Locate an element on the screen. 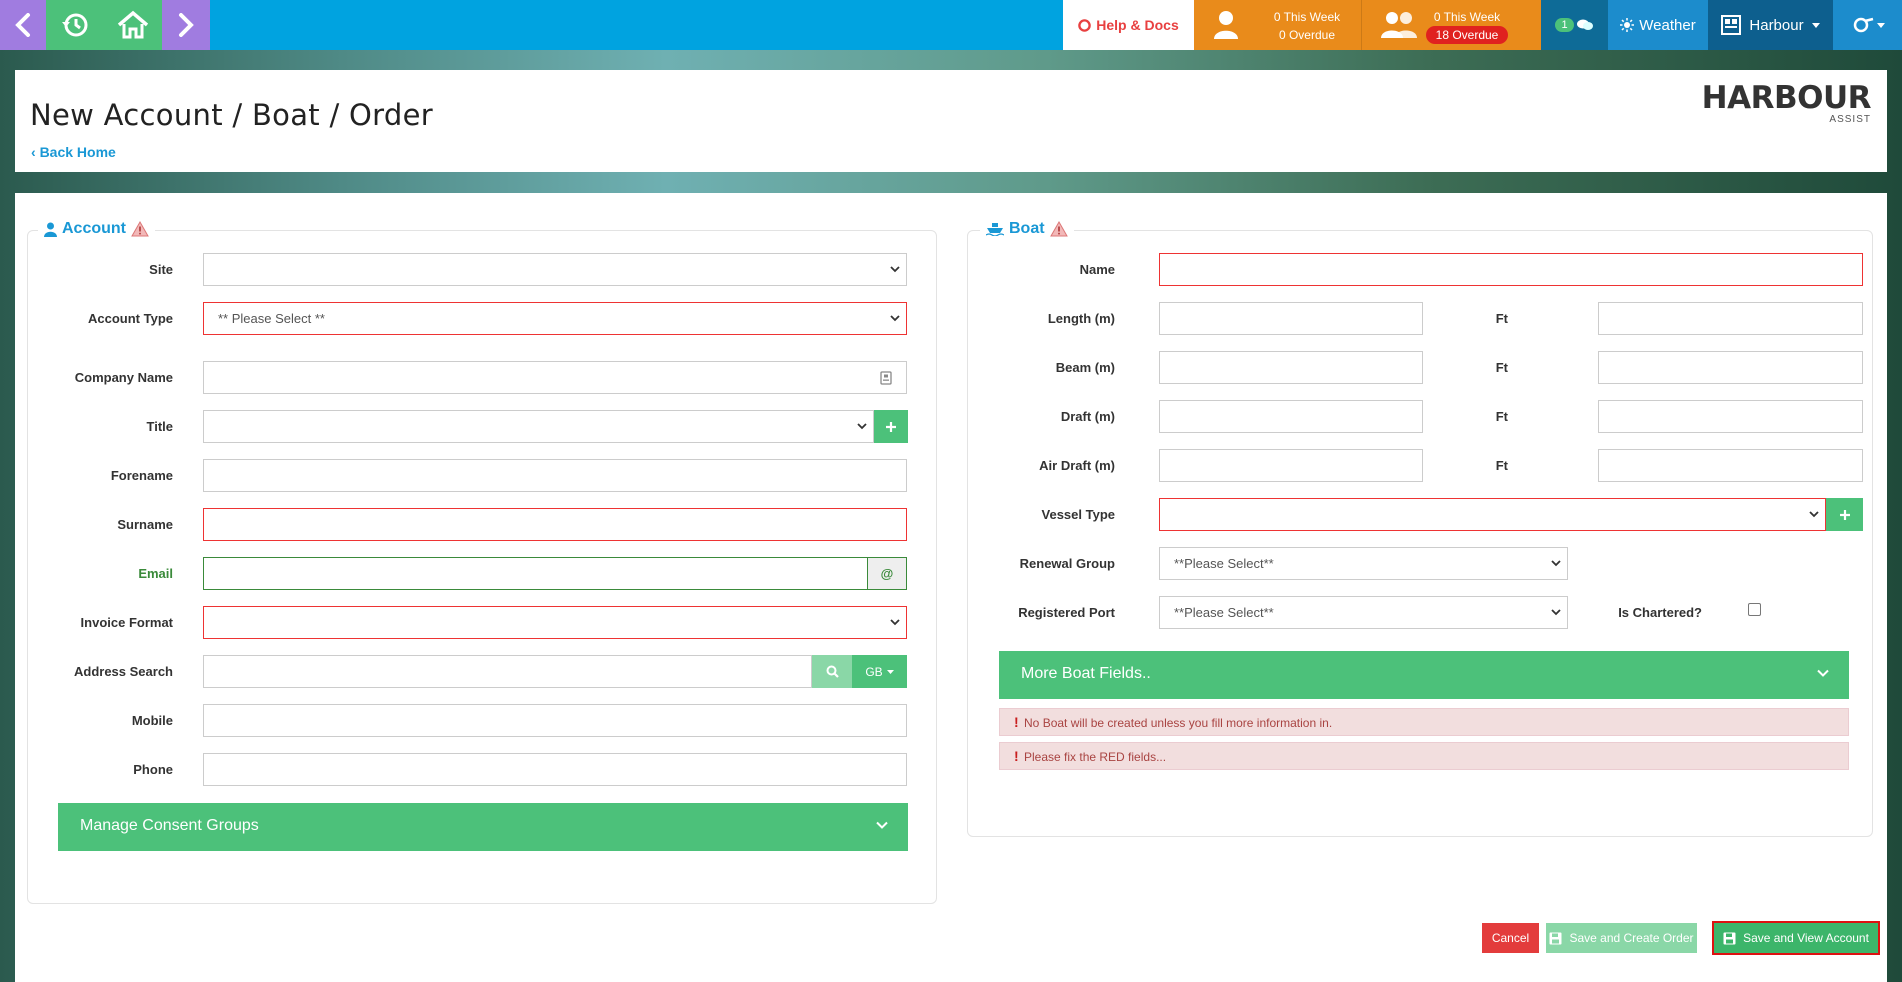  air-draft-ft-input is located at coordinates (1730, 465).